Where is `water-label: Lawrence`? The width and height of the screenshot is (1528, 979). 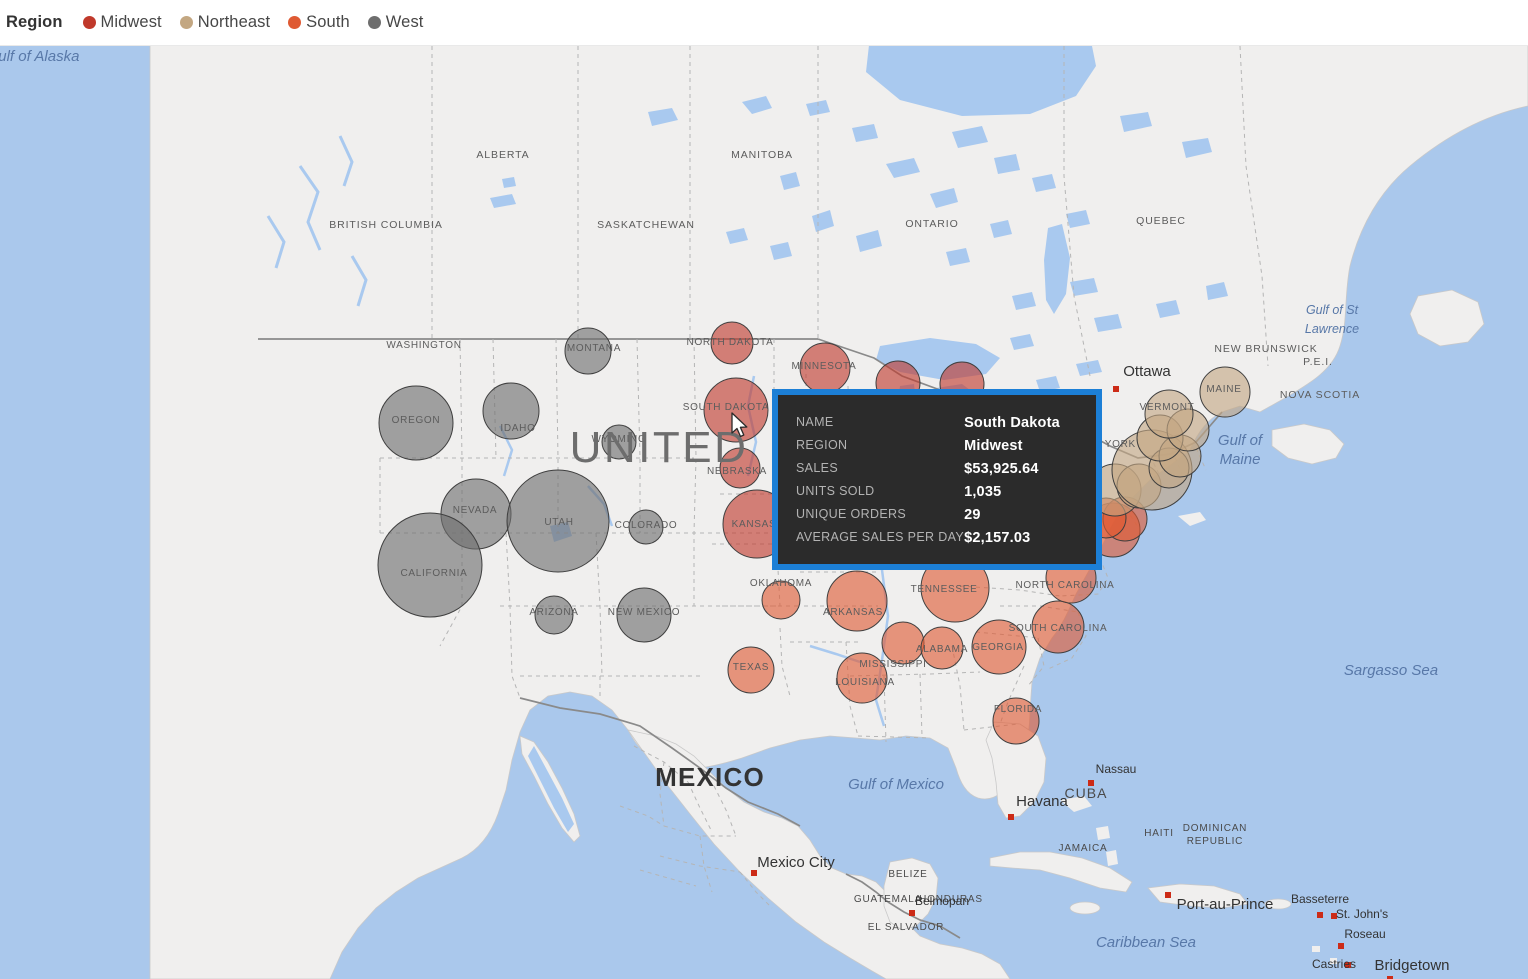
water-label: Lawrence is located at coordinates (1332, 329).